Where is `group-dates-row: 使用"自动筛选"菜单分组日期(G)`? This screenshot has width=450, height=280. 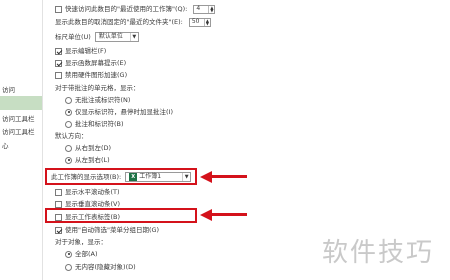
group-dates-row: 使用"自动筛选"菜单分组日期(G) is located at coordinates (107, 230).